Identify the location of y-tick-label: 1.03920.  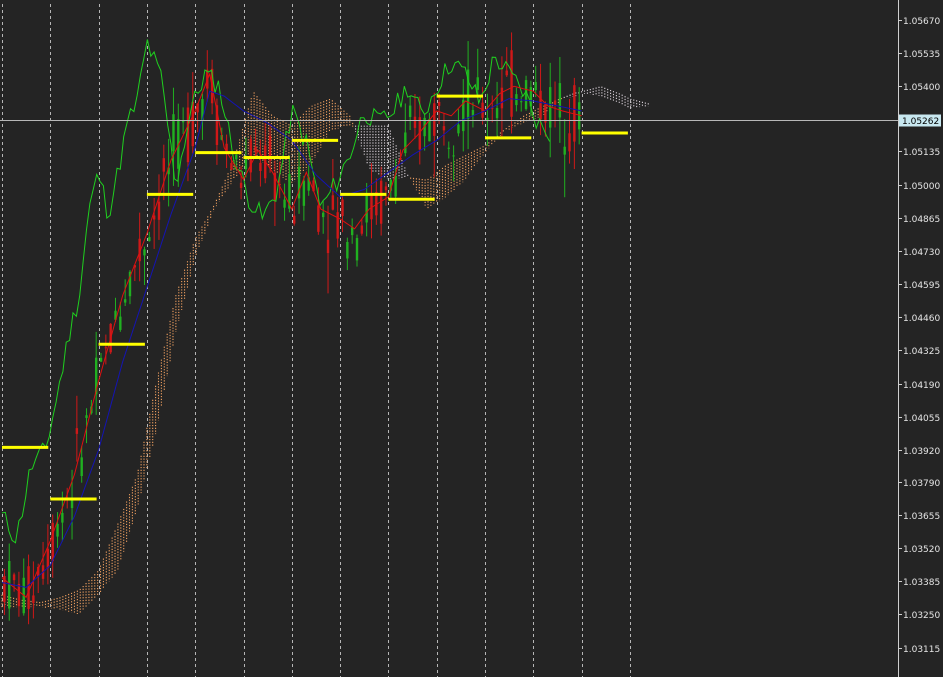
(921, 452).